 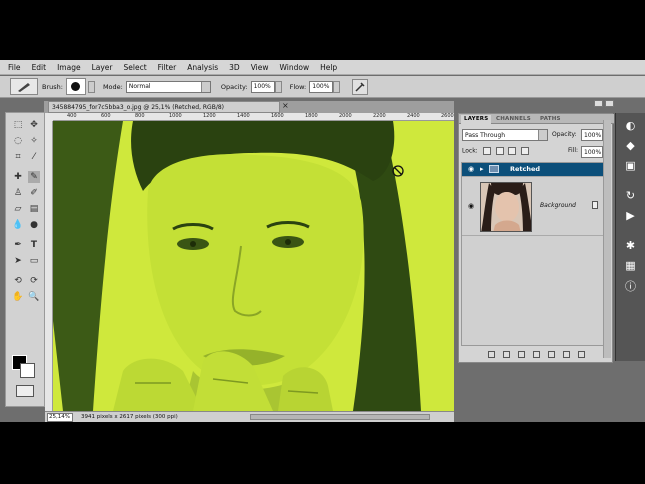 I want to click on marquee-tool-icon: ⬚, so click(x=18, y=125).